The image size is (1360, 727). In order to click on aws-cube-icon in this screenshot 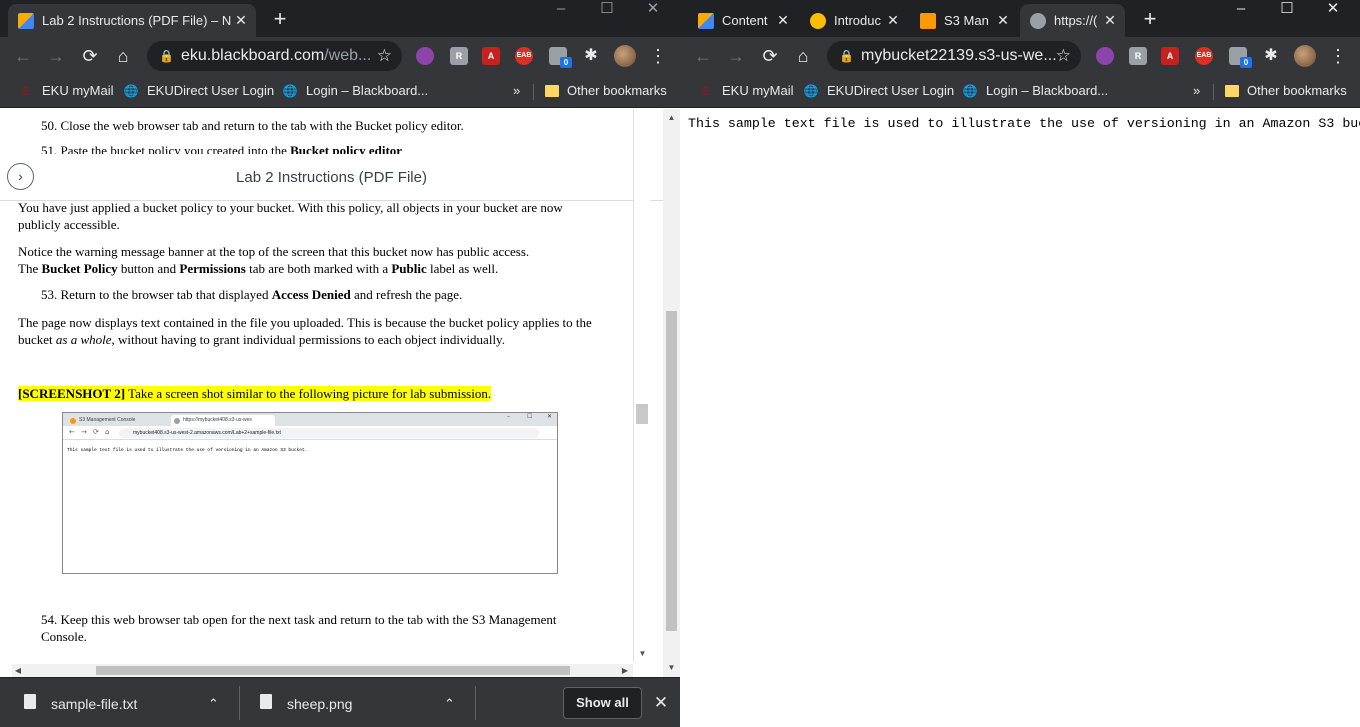, I will do `click(928, 20)`.